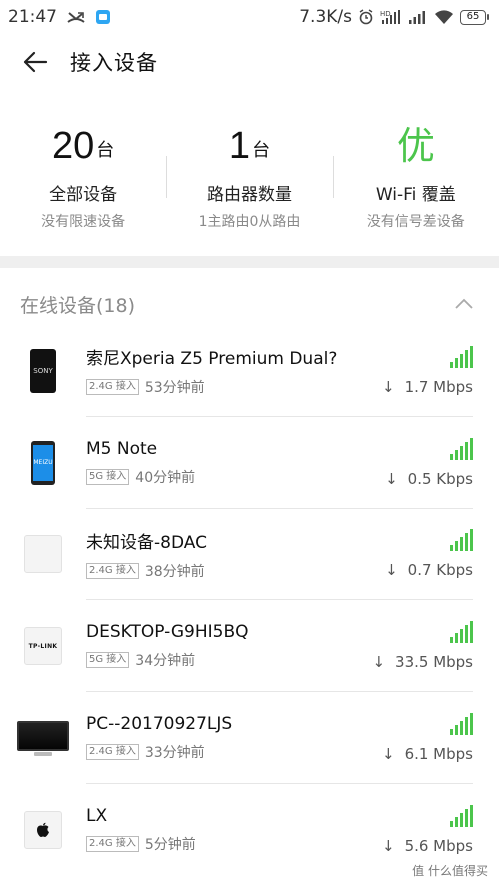 This screenshot has width=499, height=888. What do you see at coordinates (249, 463) in the screenshot?
I see `device-row: MEIZU M5 Note 5G 接入 40分钟前 ↓ 0.5 Kbps` at bounding box center [249, 463].